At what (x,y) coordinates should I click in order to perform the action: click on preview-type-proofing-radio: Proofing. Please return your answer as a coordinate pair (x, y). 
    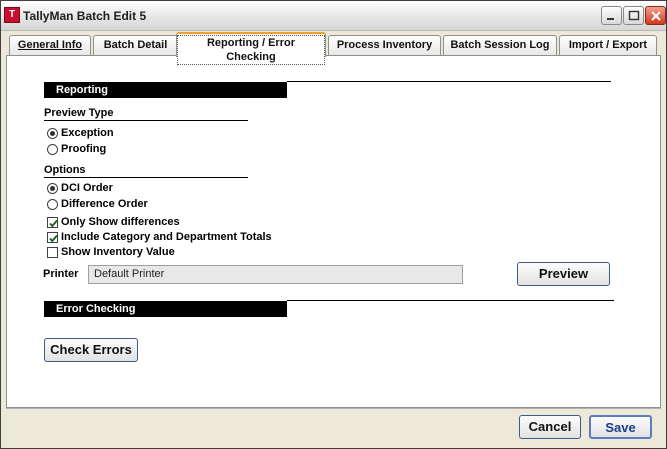
    Looking at the image, I should click on (76, 149).